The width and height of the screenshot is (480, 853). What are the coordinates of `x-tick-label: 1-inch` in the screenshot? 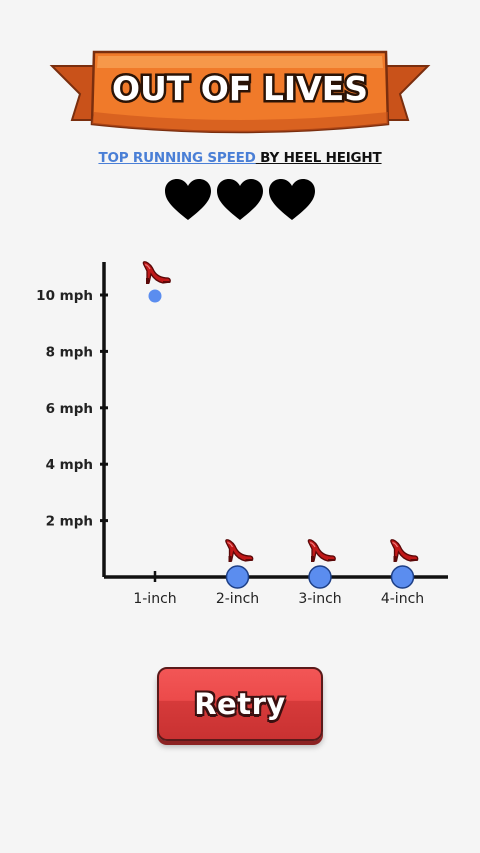 It's located at (154, 599).